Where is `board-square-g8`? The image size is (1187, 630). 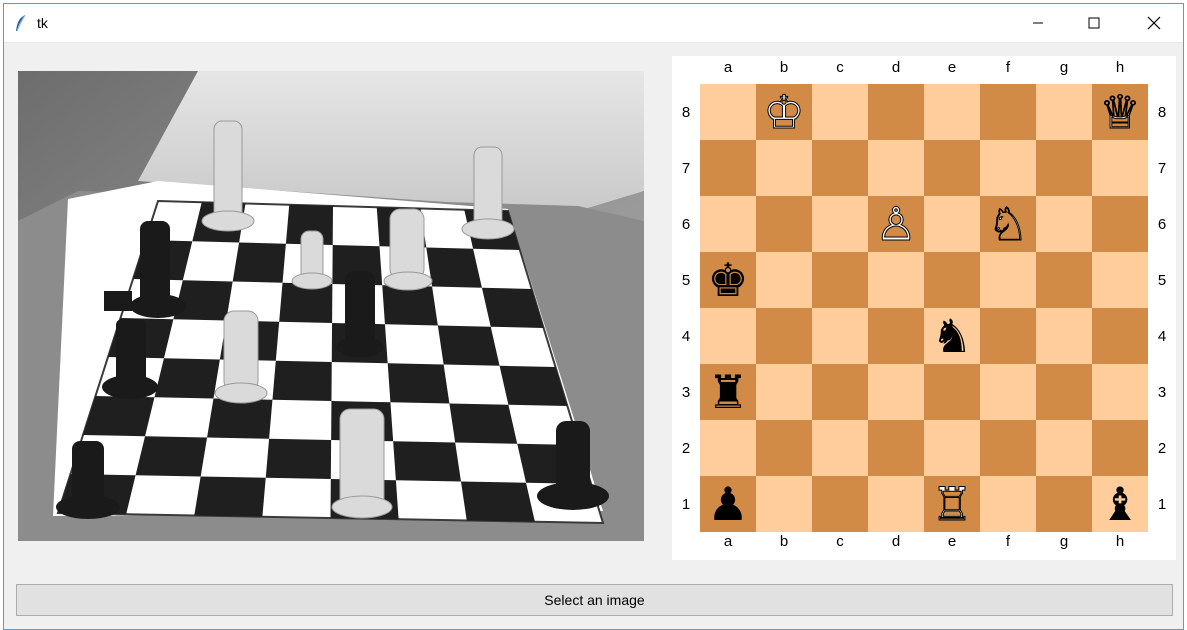 board-square-g8 is located at coordinates (1064, 112).